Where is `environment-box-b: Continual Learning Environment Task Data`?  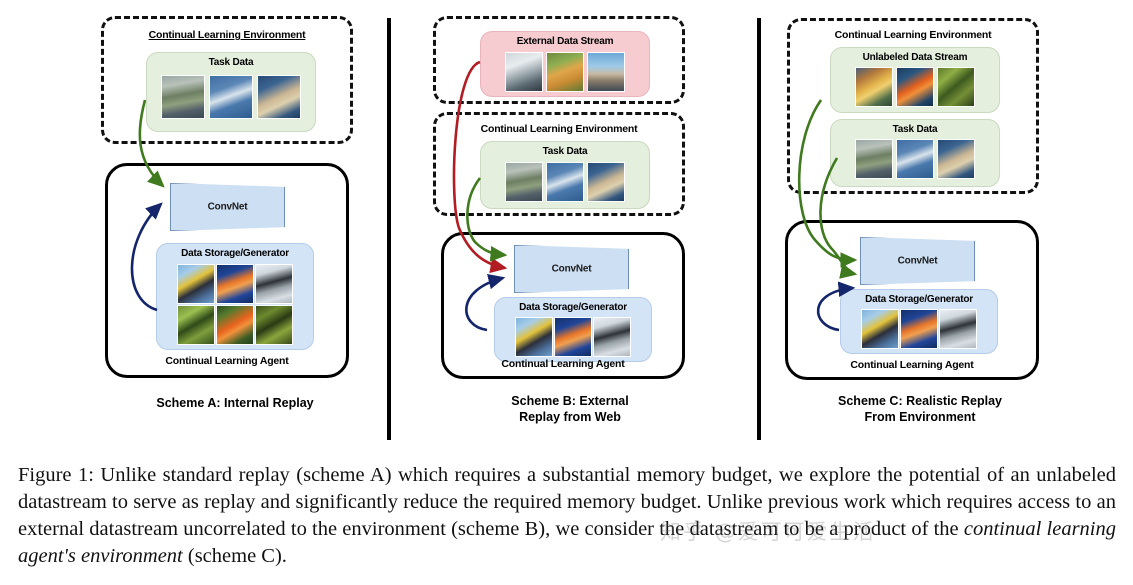 environment-box-b: Continual Learning Environment Task Data is located at coordinates (559, 164).